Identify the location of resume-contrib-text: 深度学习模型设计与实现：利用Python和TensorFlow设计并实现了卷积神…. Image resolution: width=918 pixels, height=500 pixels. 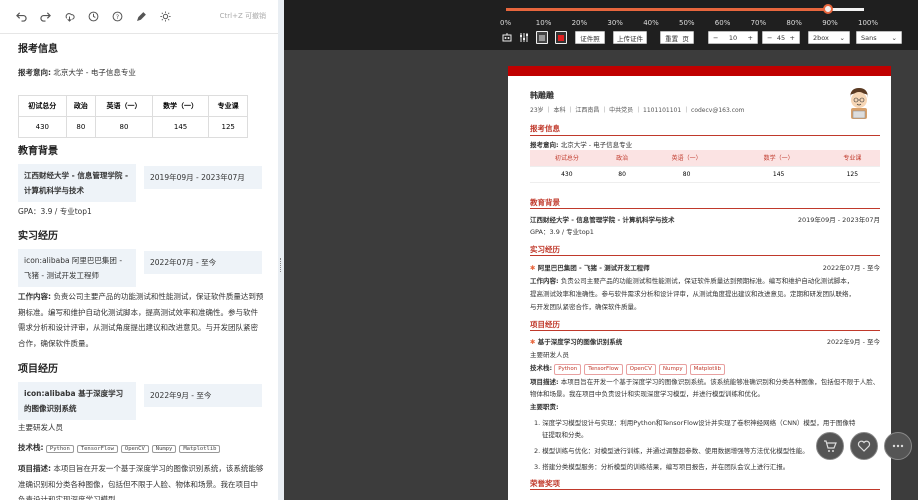
(699, 423).